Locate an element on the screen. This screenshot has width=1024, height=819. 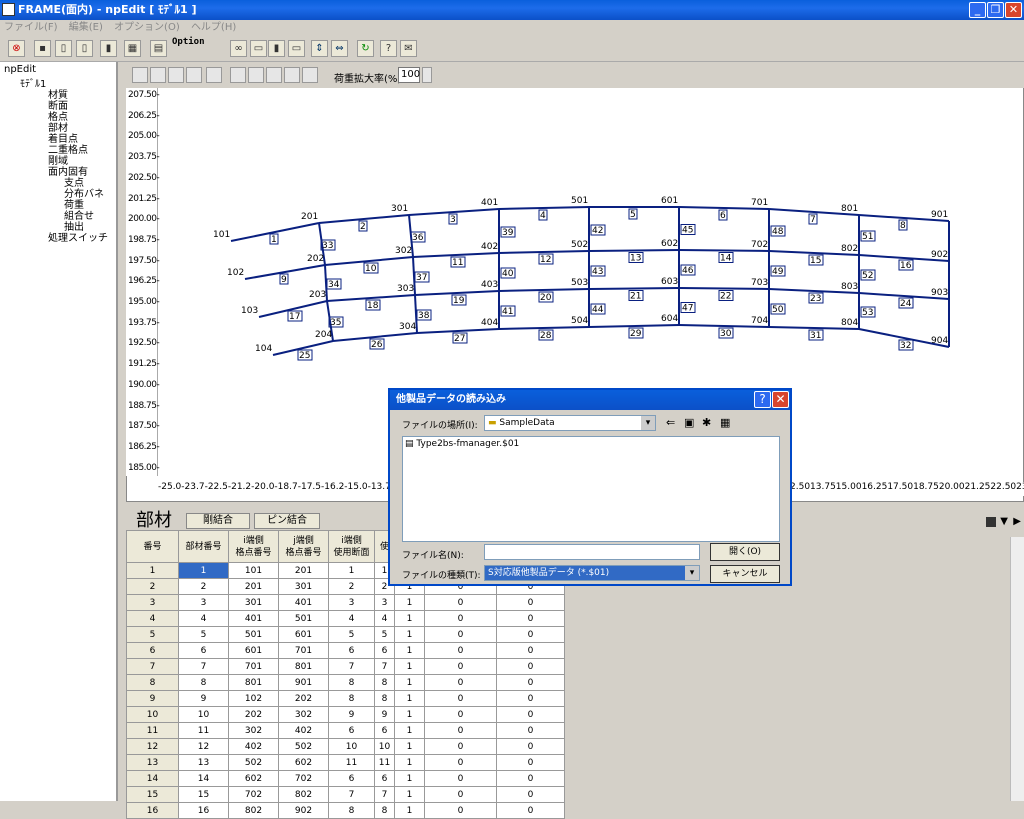
support-icon is located at coordinates (238, 75).